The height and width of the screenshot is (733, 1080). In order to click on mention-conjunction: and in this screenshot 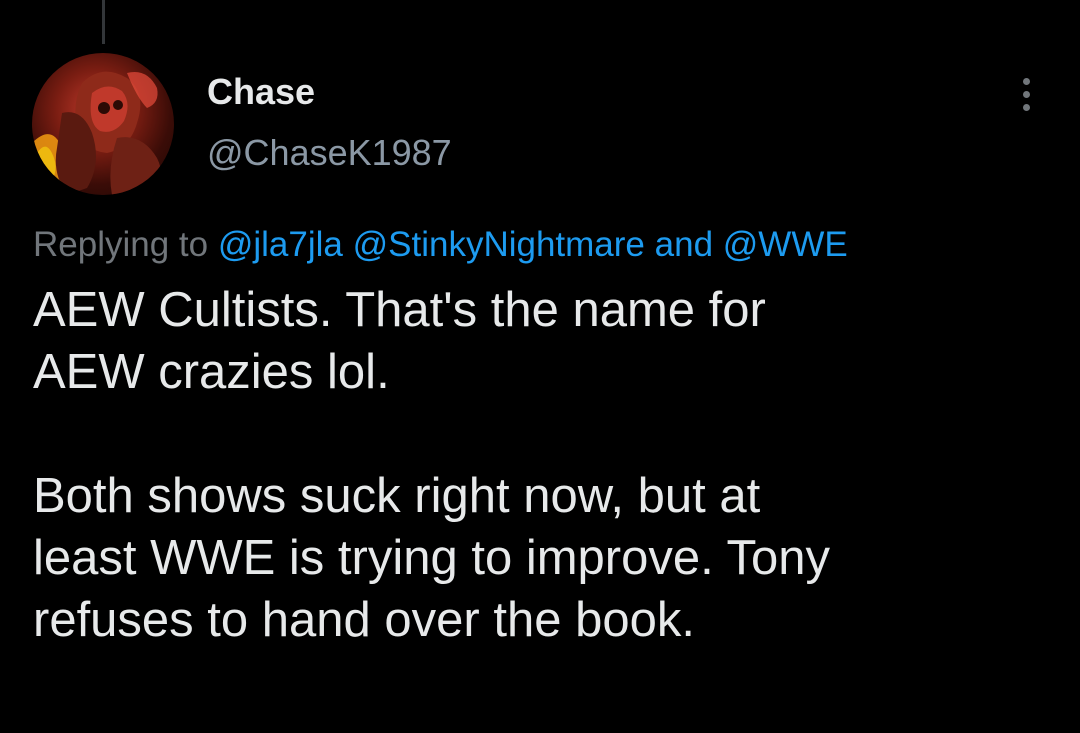, I will do `click(684, 244)`.